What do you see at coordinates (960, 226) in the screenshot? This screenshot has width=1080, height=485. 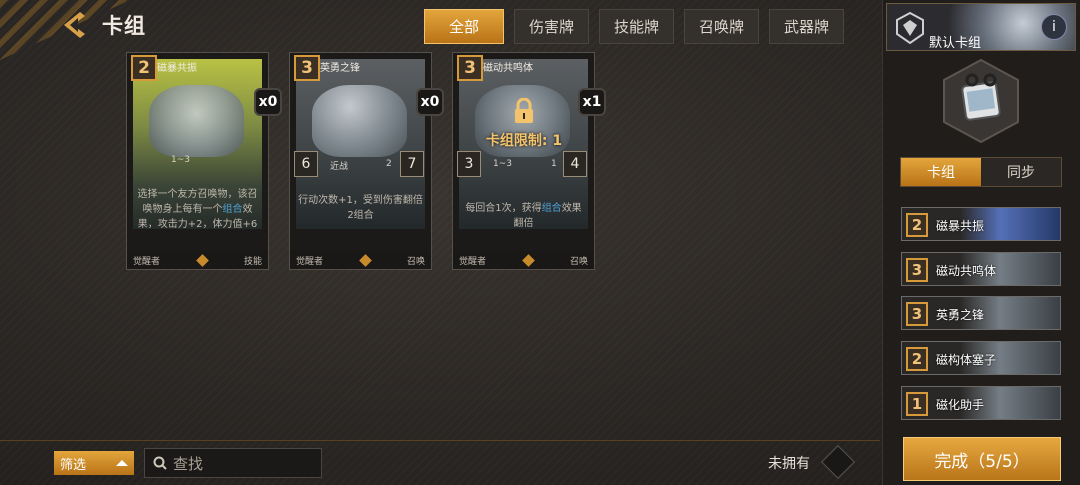 I see `deck-item-name: 磁暴共振` at bounding box center [960, 226].